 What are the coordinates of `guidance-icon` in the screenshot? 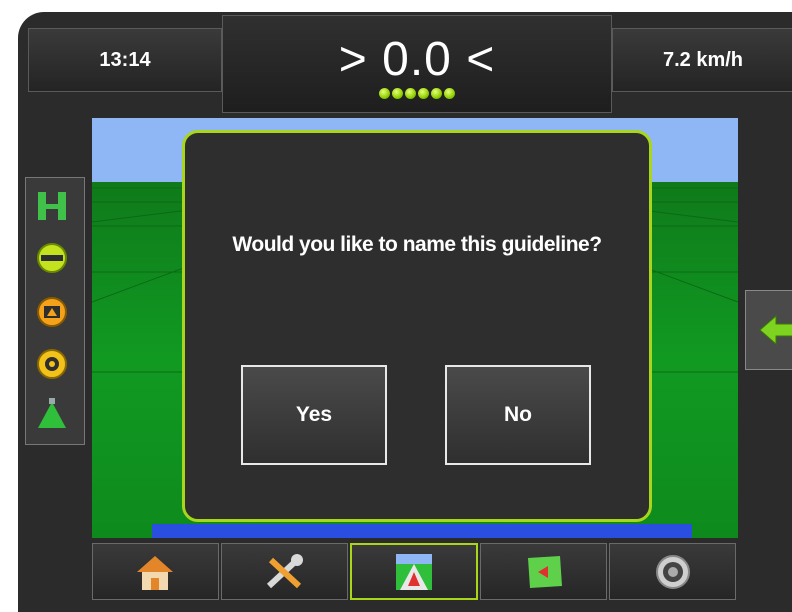 It's located at (413, 571).